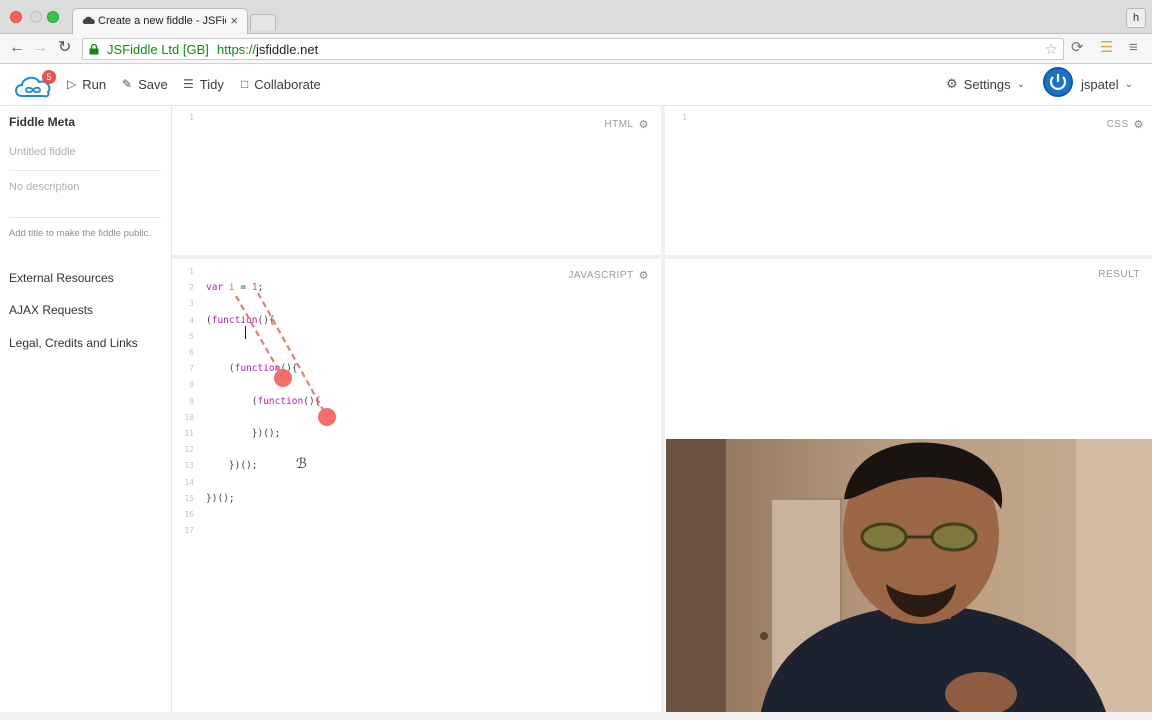 This screenshot has width=1152, height=720. I want to click on ibeam-cursor-icon: ℬ, so click(302, 464).